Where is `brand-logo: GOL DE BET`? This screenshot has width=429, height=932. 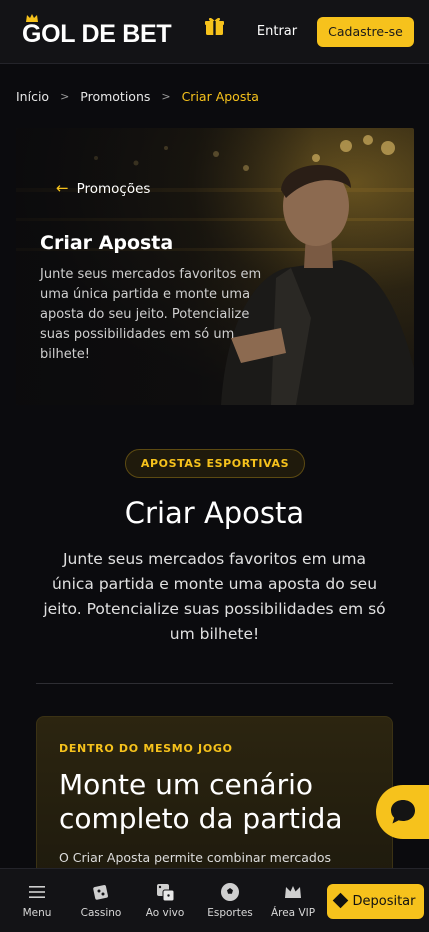
brand-logo: GOL DE BET is located at coordinates (97, 34).